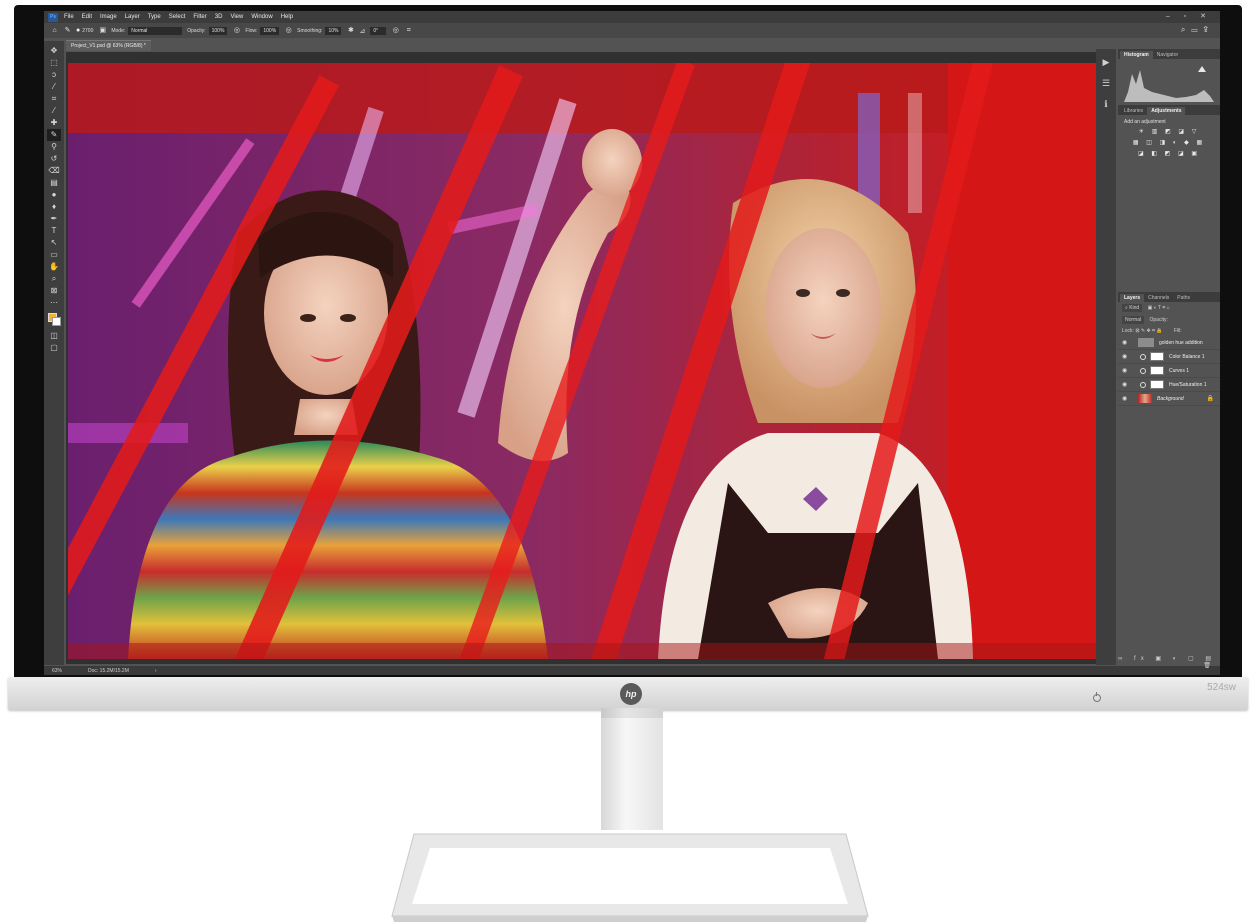 Image resolution: width=1257 pixels, height=924 pixels. What do you see at coordinates (270, 30) in the screenshot?
I see `flow-field: 100%` at bounding box center [270, 30].